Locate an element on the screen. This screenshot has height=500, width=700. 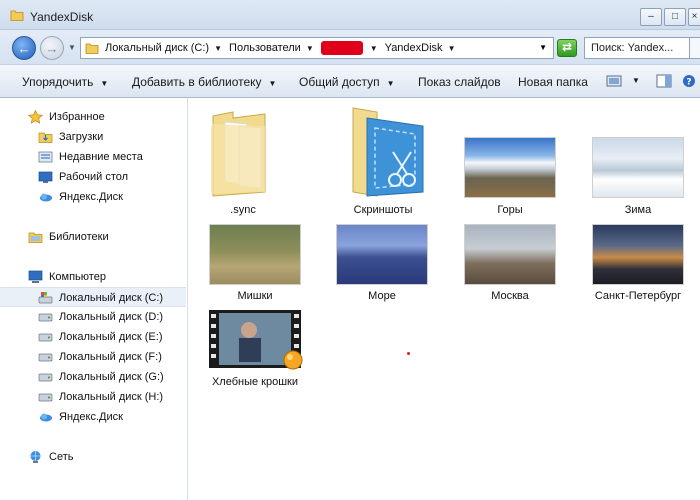
libraries-icon is located at coordinates (35, 237).